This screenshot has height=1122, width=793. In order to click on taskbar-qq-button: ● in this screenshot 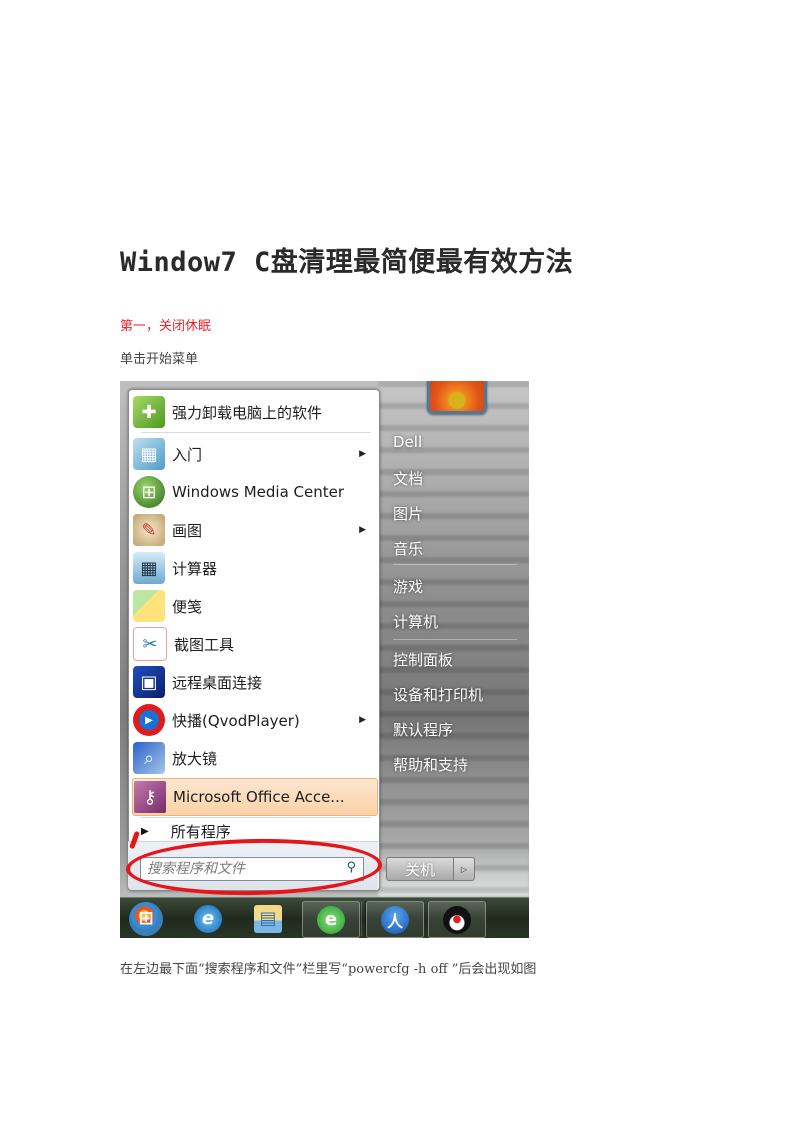, I will do `click(457, 919)`.